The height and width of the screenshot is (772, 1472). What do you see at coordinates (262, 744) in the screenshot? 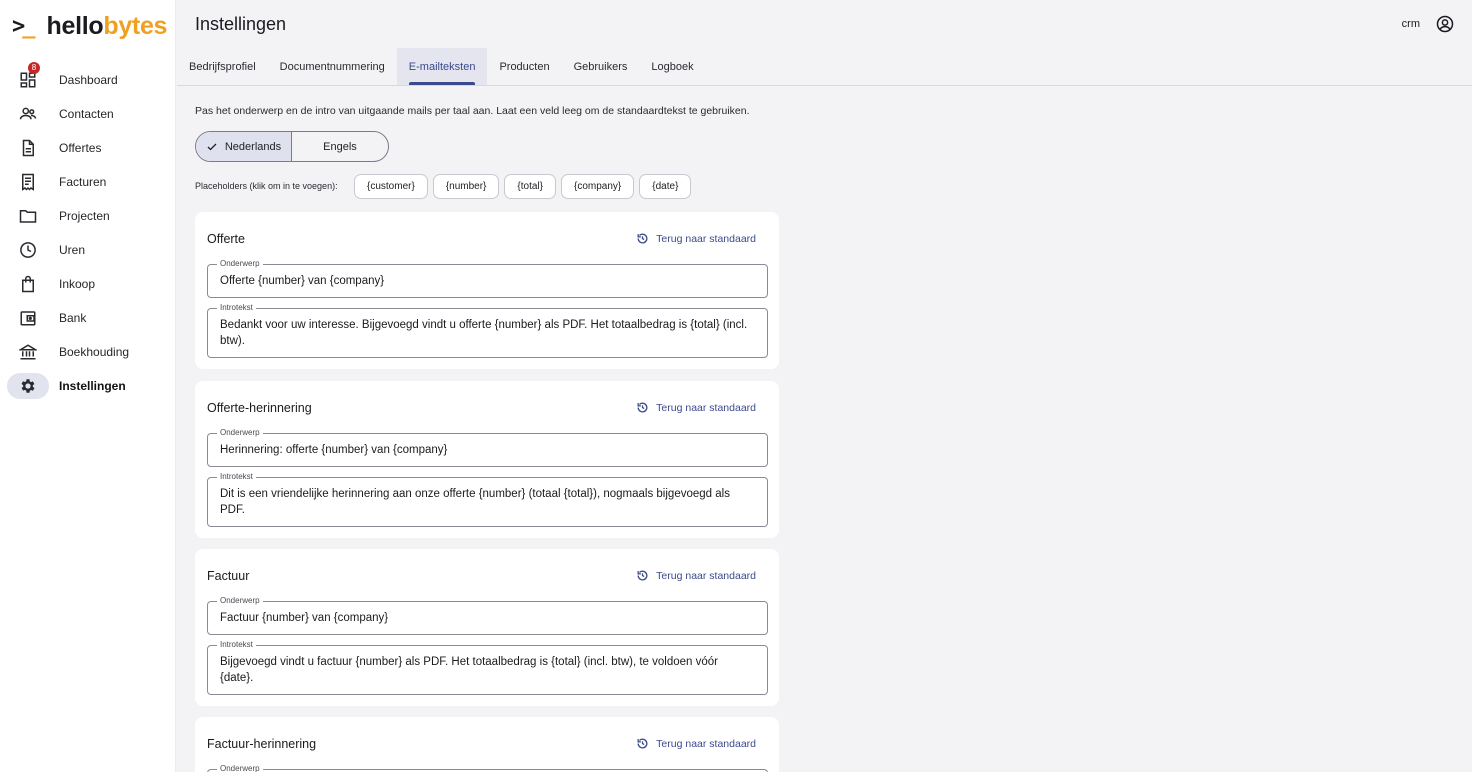
I see `card-title: Factuur-herinnering` at bounding box center [262, 744].